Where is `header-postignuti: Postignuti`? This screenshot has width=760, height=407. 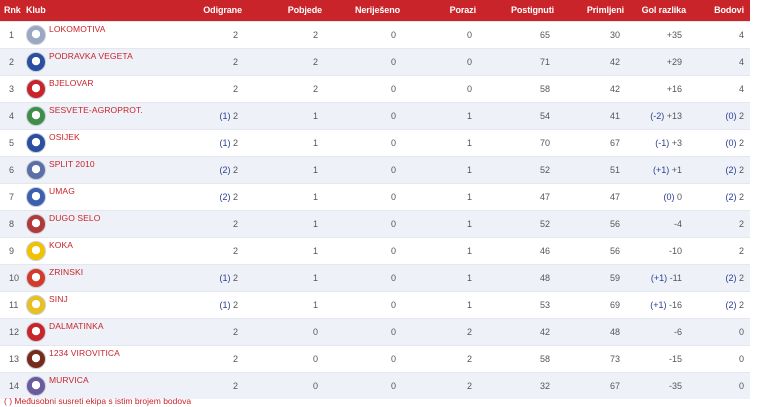 header-postignuti: Postignuti is located at coordinates (523, 10).